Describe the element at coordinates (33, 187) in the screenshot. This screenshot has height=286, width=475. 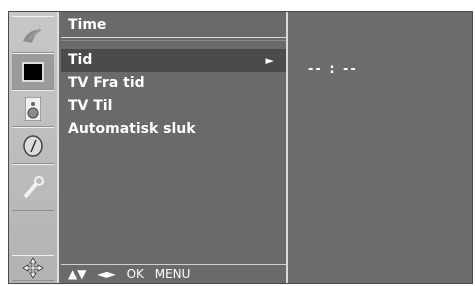
I see `wrench-icon` at that location.